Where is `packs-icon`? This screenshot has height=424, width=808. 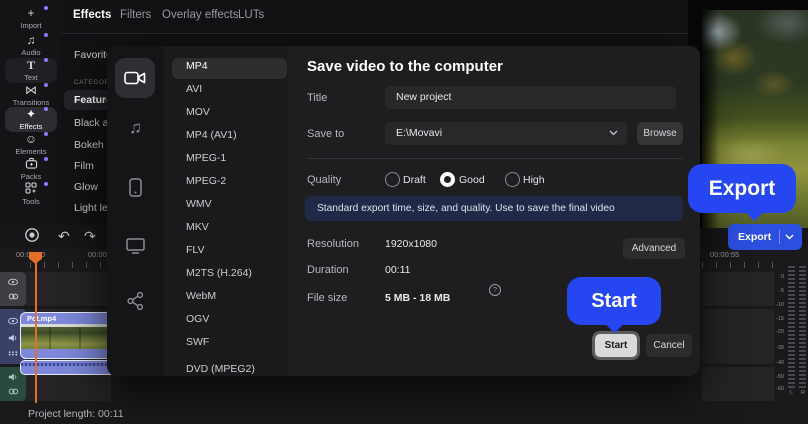 packs-icon is located at coordinates (31, 164).